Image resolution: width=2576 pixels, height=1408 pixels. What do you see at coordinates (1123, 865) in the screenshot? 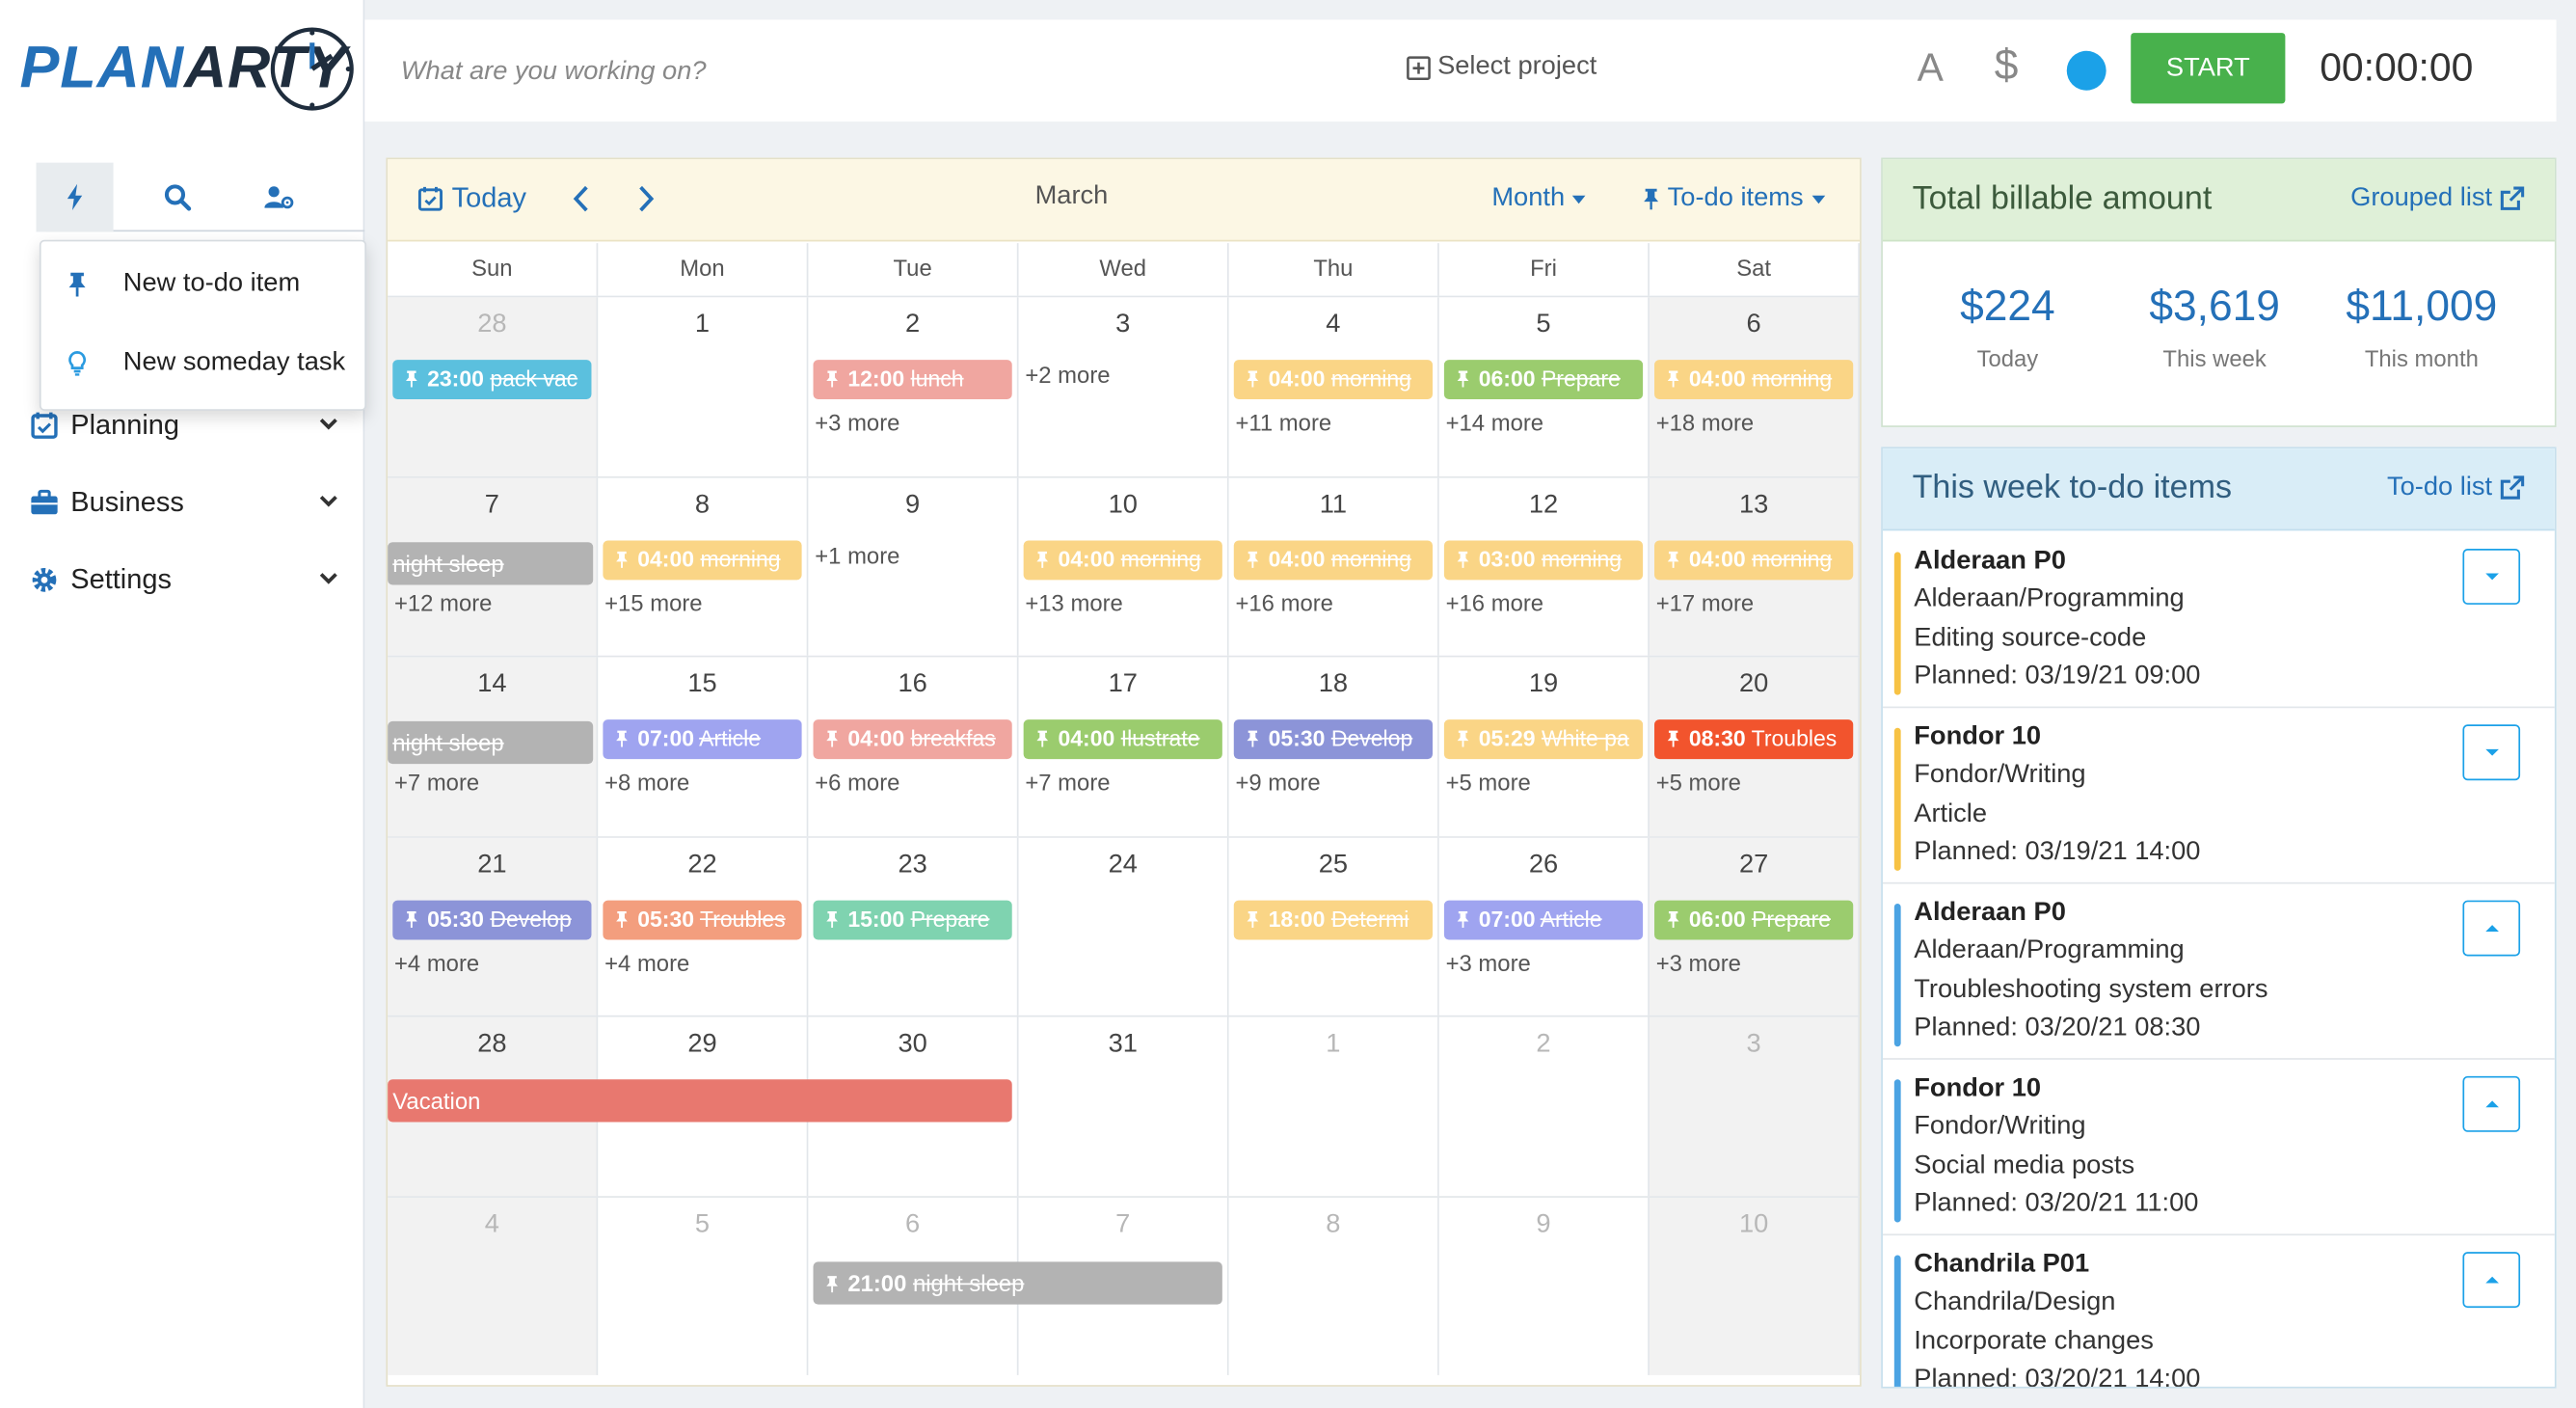
I see `day-number: 24` at bounding box center [1123, 865].